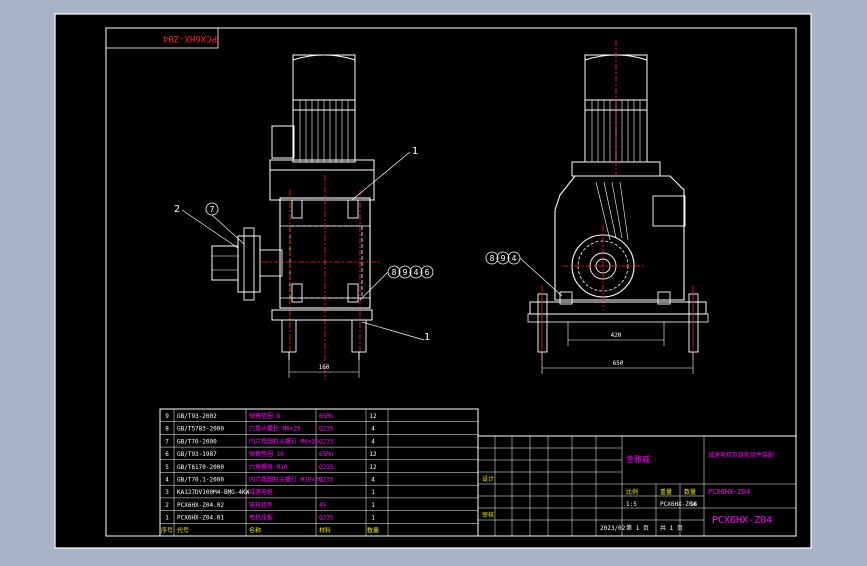 This screenshot has width=867, height=566. What do you see at coordinates (167, 416) in the screenshot?
I see `bom-cell-no: 9` at bounding box center [167, 416].